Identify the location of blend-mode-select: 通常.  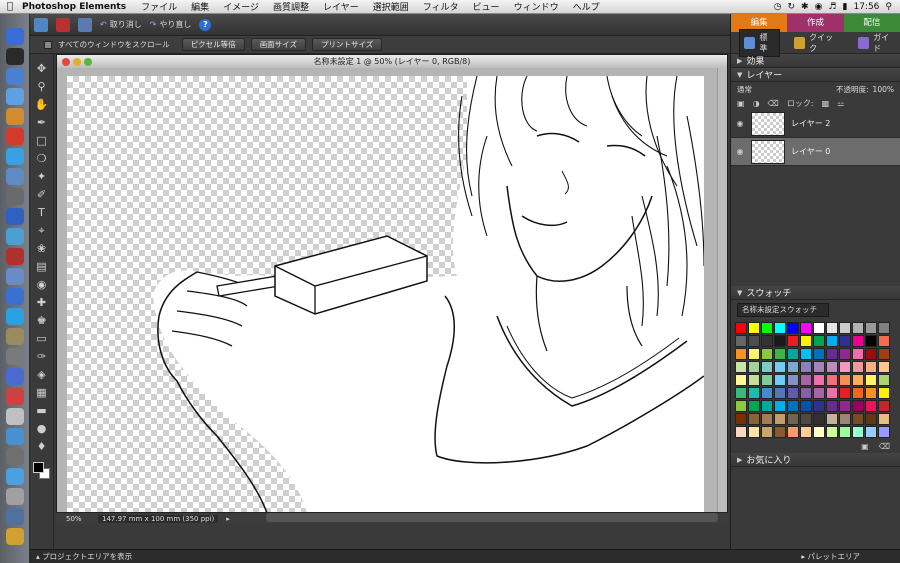
(744, 89).